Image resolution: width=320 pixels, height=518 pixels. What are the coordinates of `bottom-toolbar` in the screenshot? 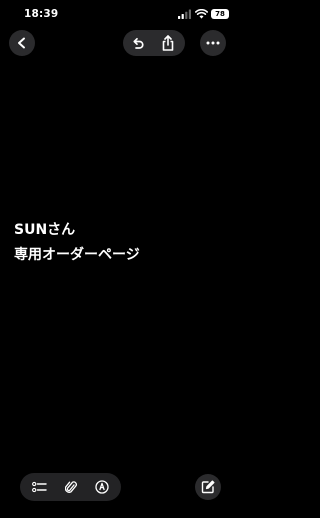 It's located at (70, 487).